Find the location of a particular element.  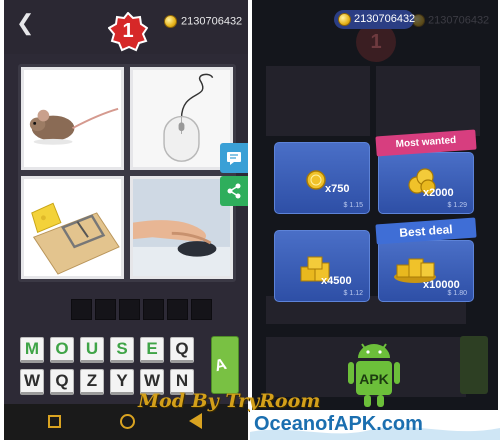

nav-circle-icon is located at coordinates (127, 421).